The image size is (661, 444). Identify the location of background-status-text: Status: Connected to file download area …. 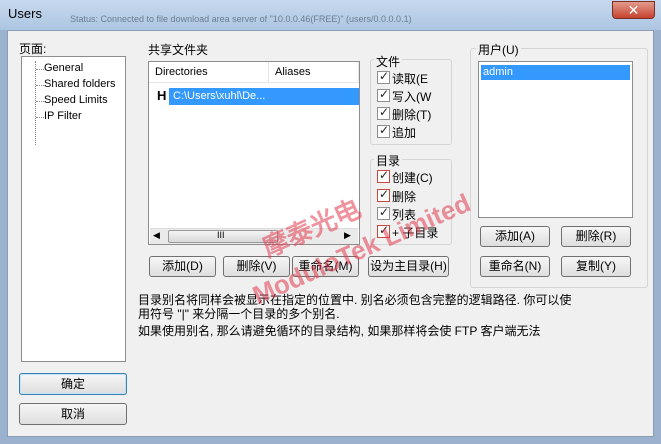
(241, 19).